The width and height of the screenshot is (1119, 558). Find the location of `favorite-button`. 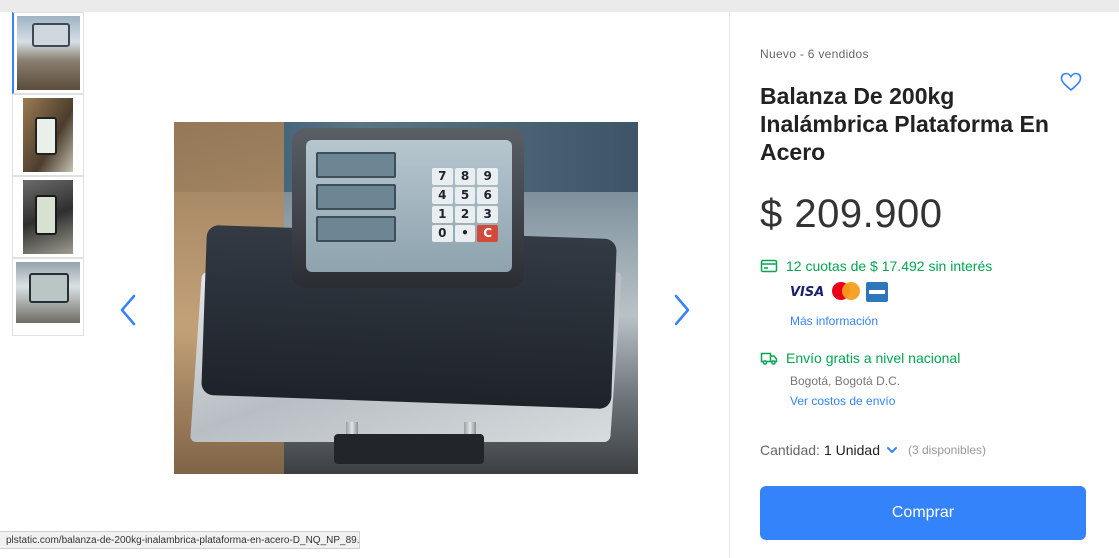

favorite-button is located at coordinates (1071, 82).